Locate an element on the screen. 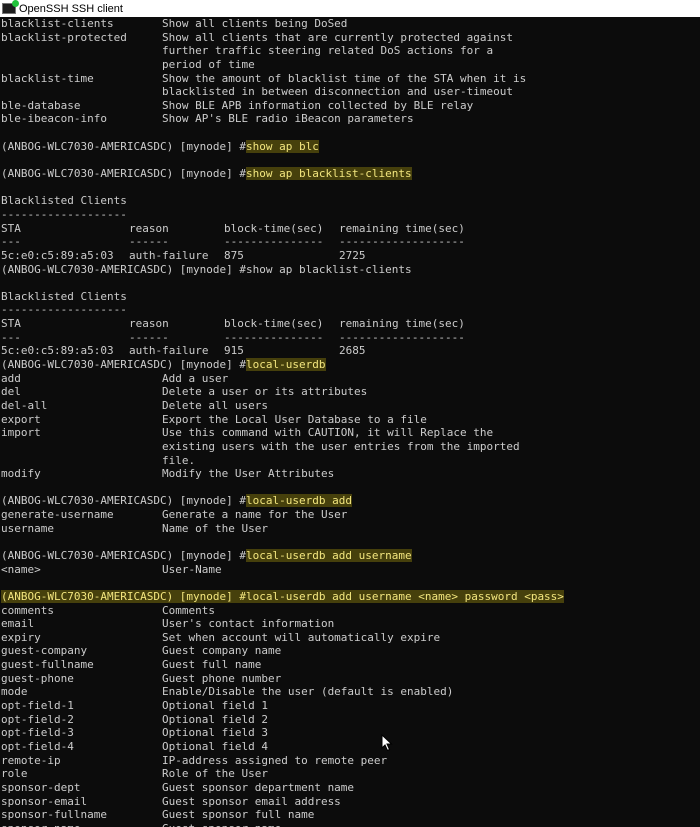  help-line: modify Modify the User Attributes is located at coordinates (168, 474).